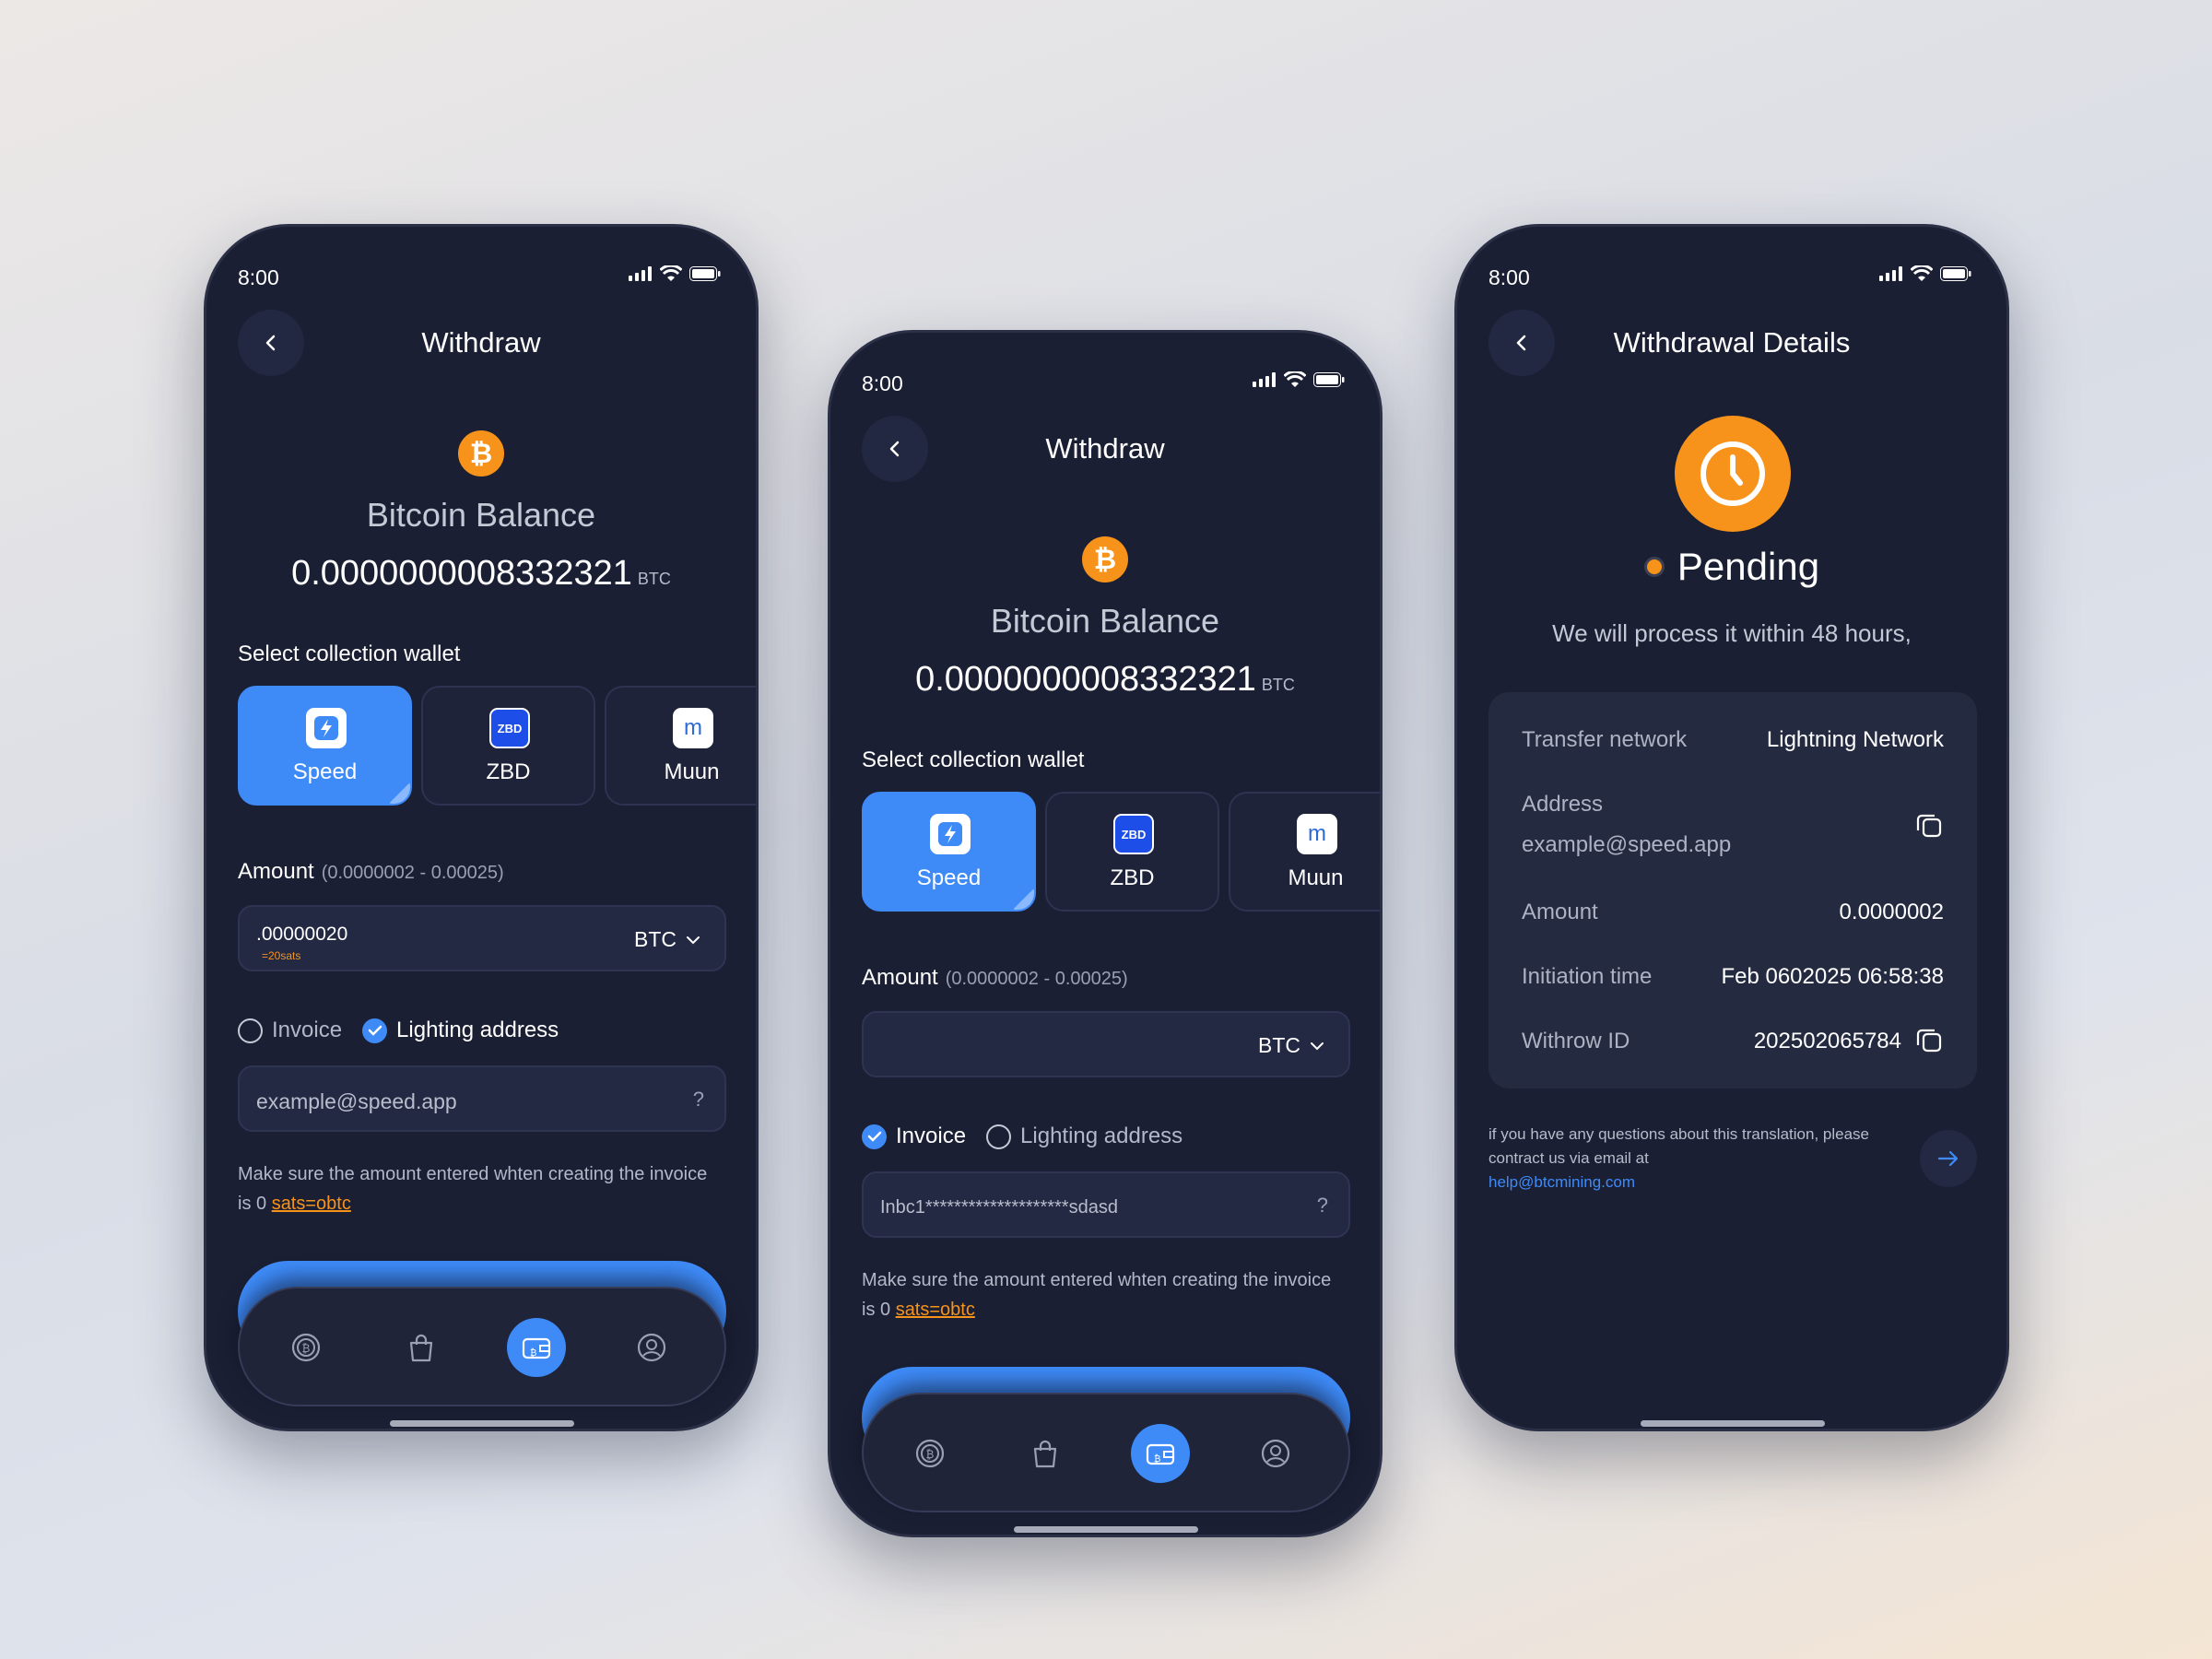 This screenshot has width=2212, height=1659. What do you see at coordinates (1733, 474) in the screenshot?
I see `clock-icon` at bounding box center [1733, 474].